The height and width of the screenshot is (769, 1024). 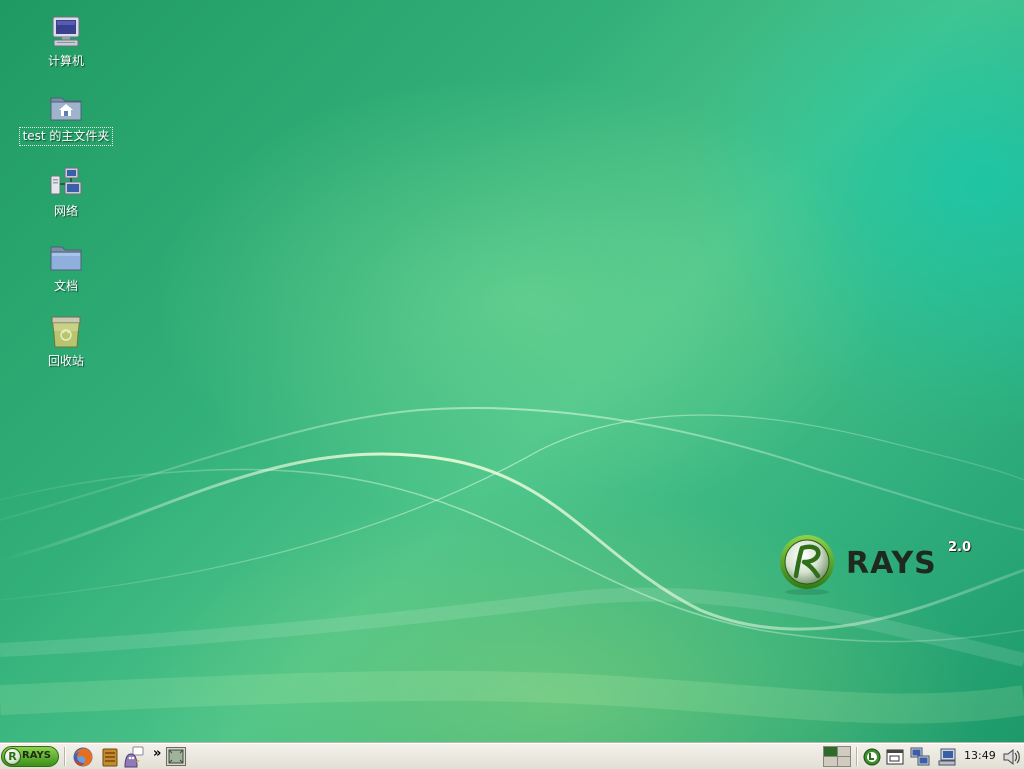 I want to click on brand-version: 2.0, so click(x=960, y=547).